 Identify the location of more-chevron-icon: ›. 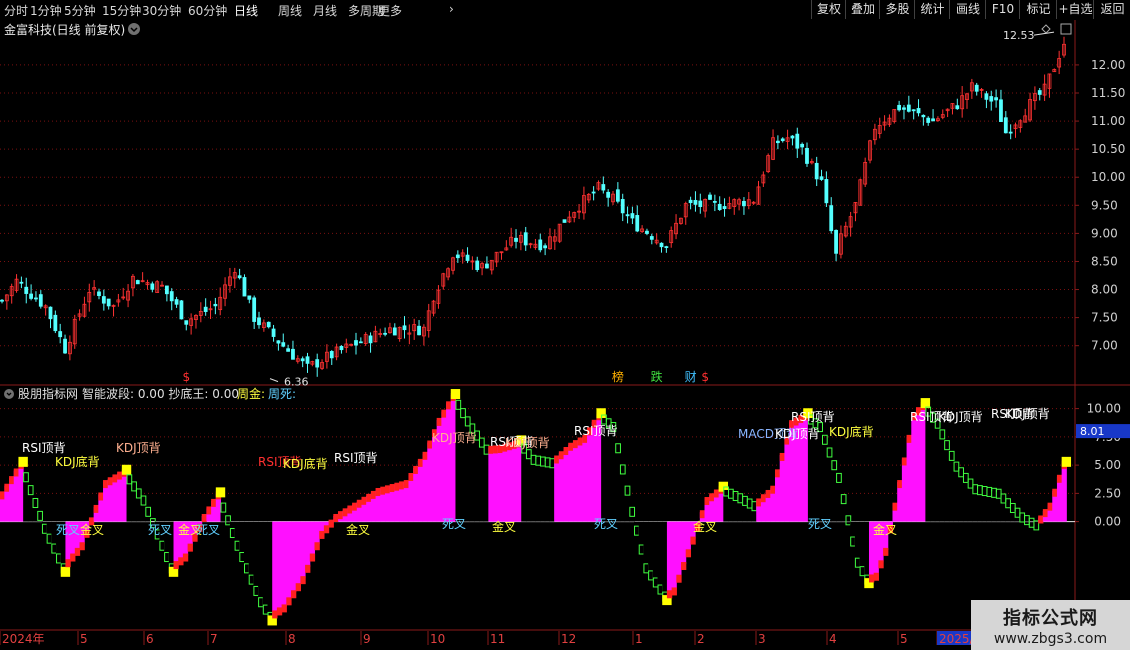
(451, 9).